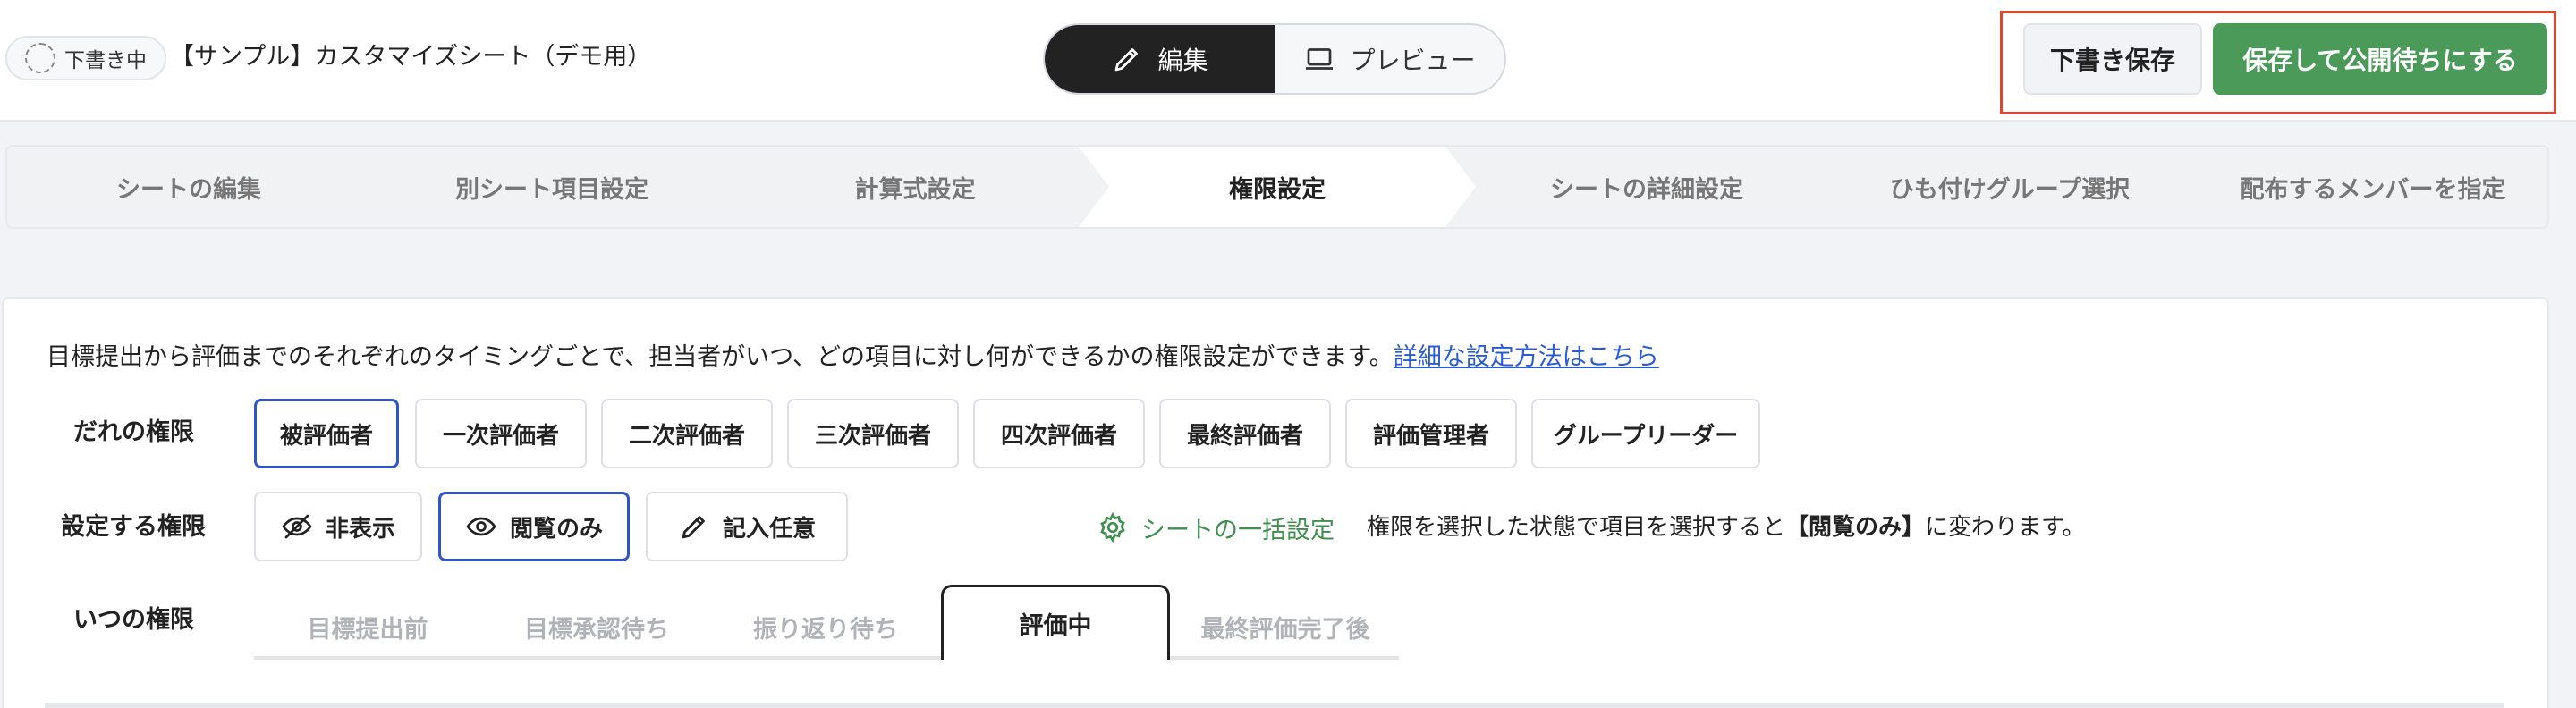 The width and height of the screenshot is (2576, 708). What do you see at coordinates (360, 529) in the screenshot?
I see `perm-hidden-label: 非表示` at bounding box center [360, 529].